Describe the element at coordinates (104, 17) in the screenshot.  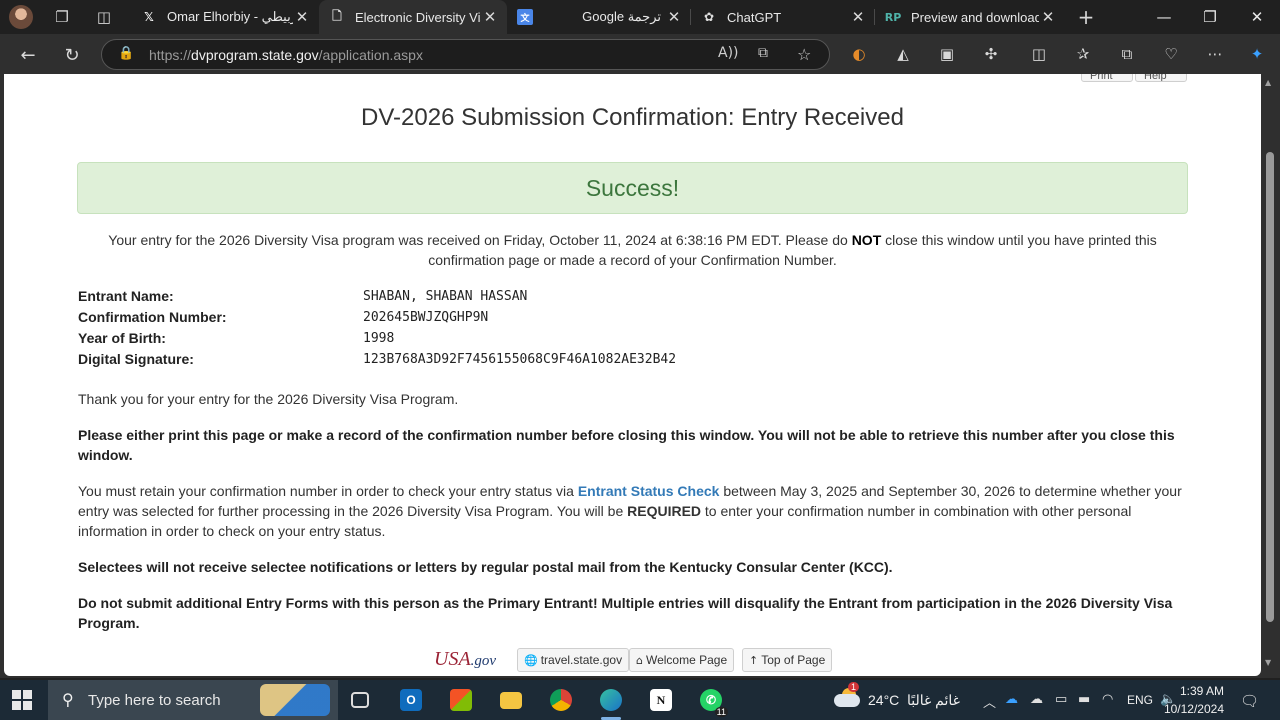
I see `vertical-tabs-icon: ◫` at that location.